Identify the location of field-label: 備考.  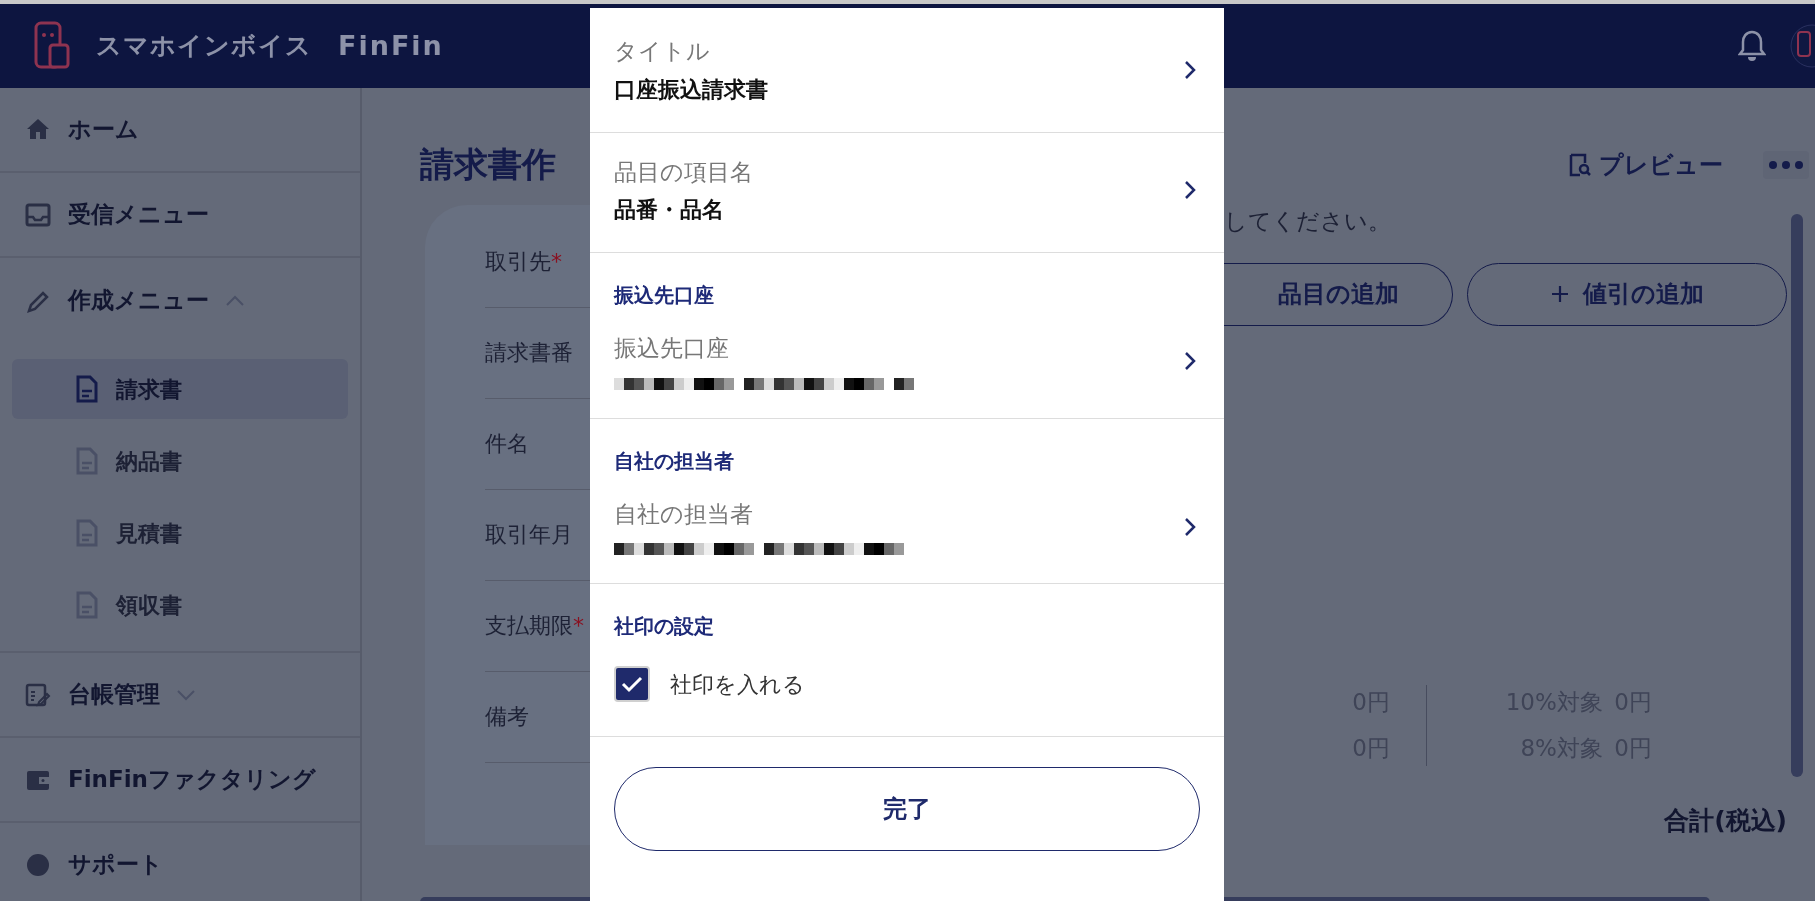
(507, 717).